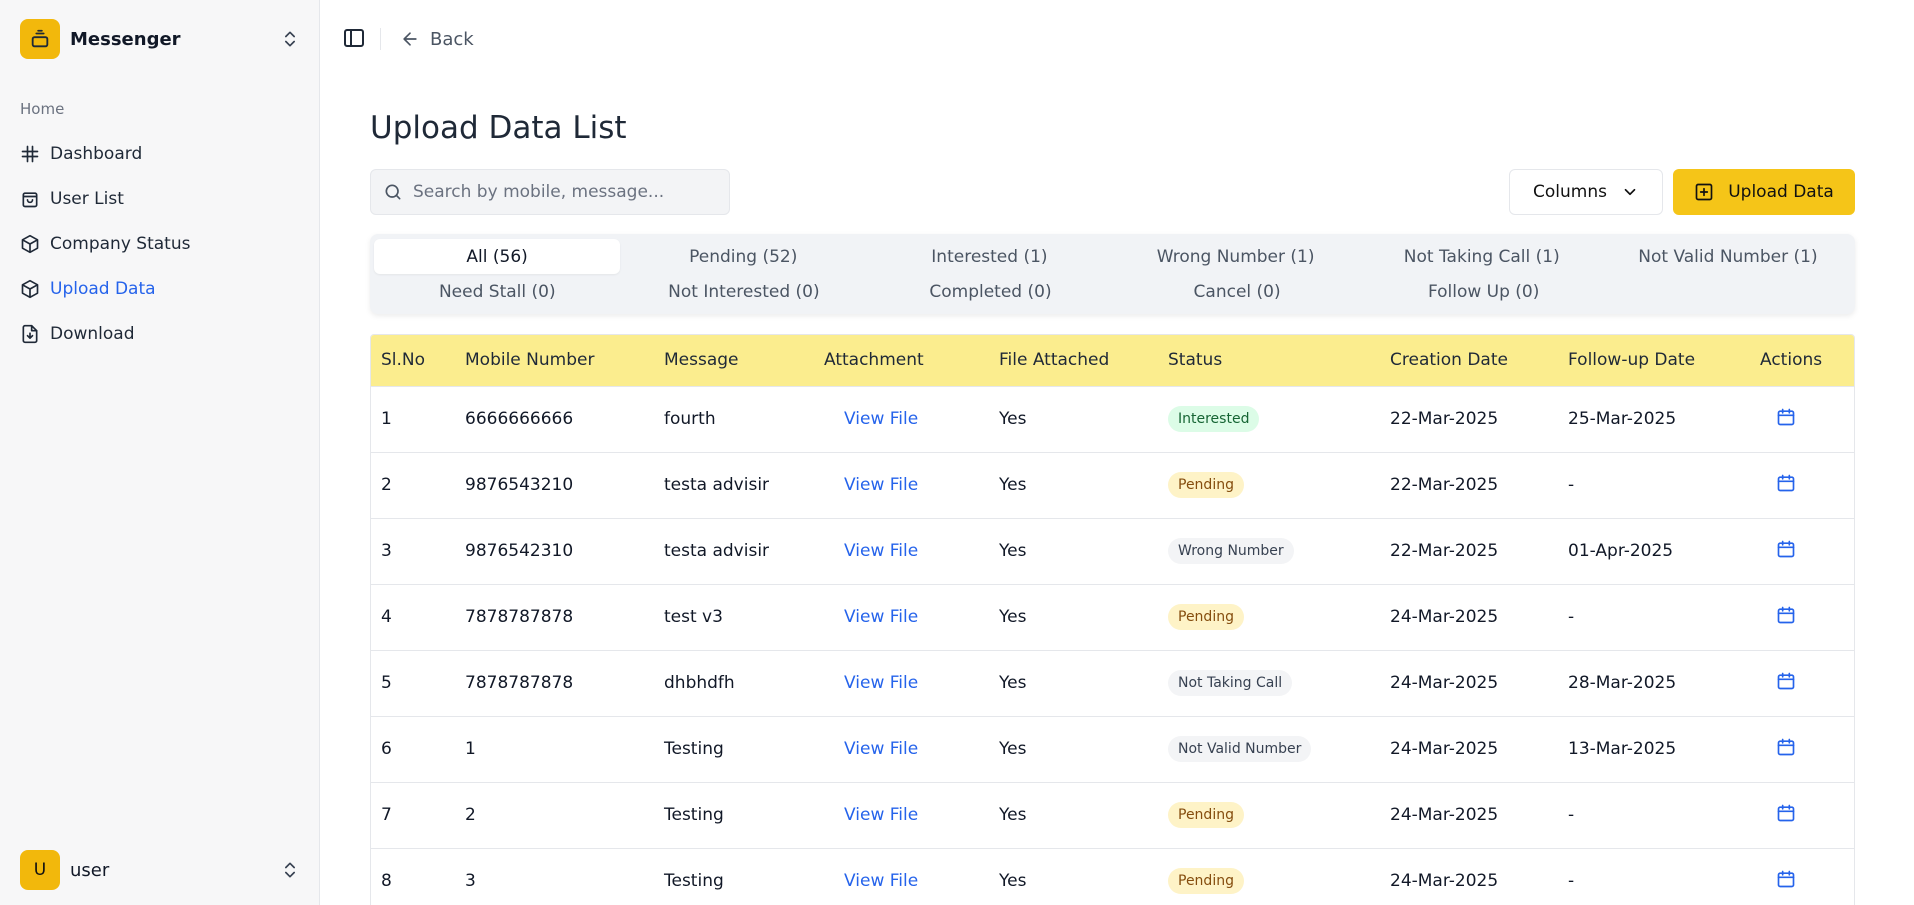 The height and width of the screenshot is (905, 1914). I want to click on tab-cancel: Cancel (0), so click(1237, 291).